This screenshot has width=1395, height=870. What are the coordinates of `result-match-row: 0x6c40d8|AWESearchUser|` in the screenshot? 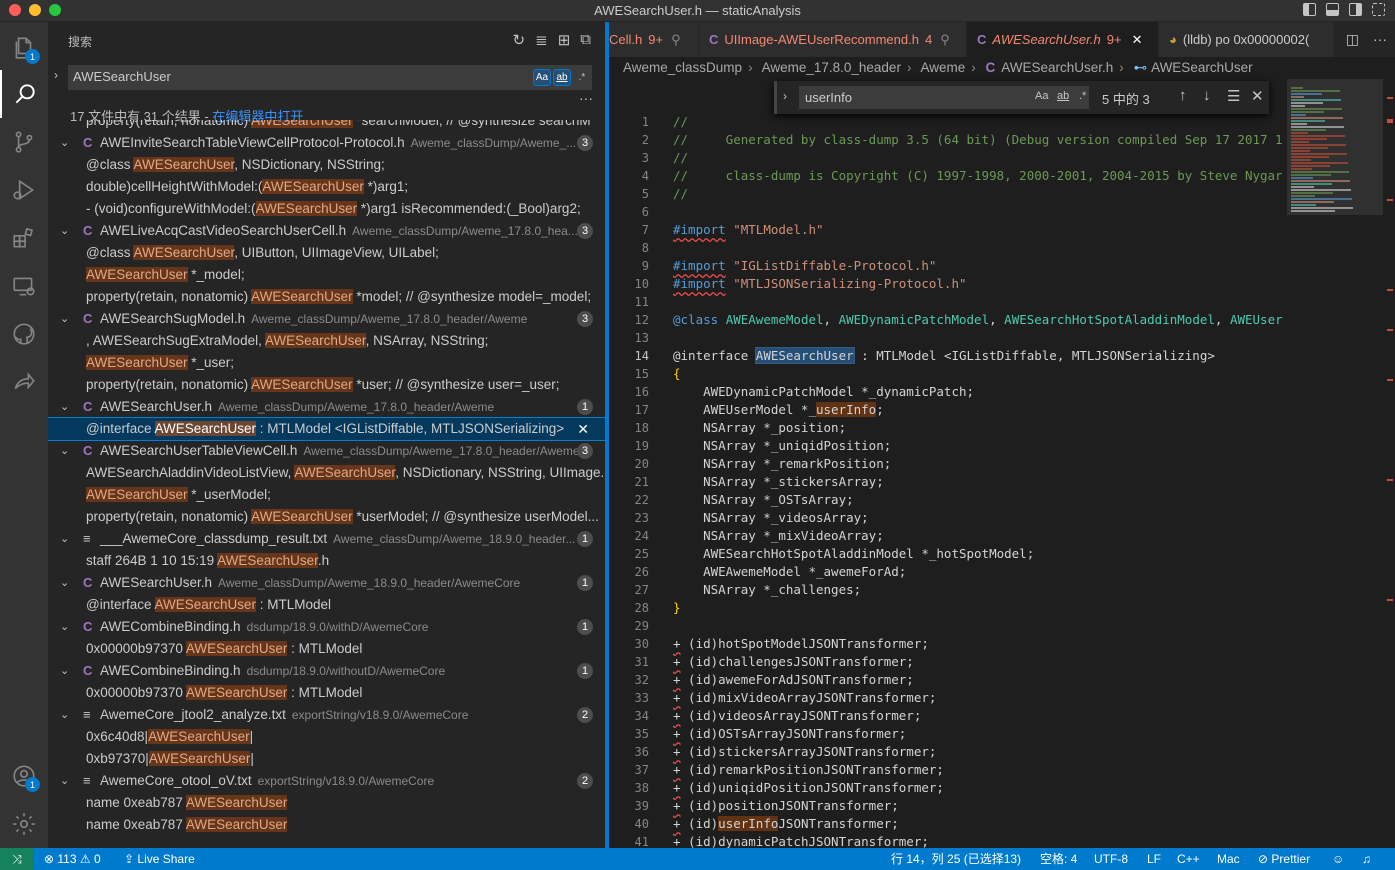 It's located at (326, 737).